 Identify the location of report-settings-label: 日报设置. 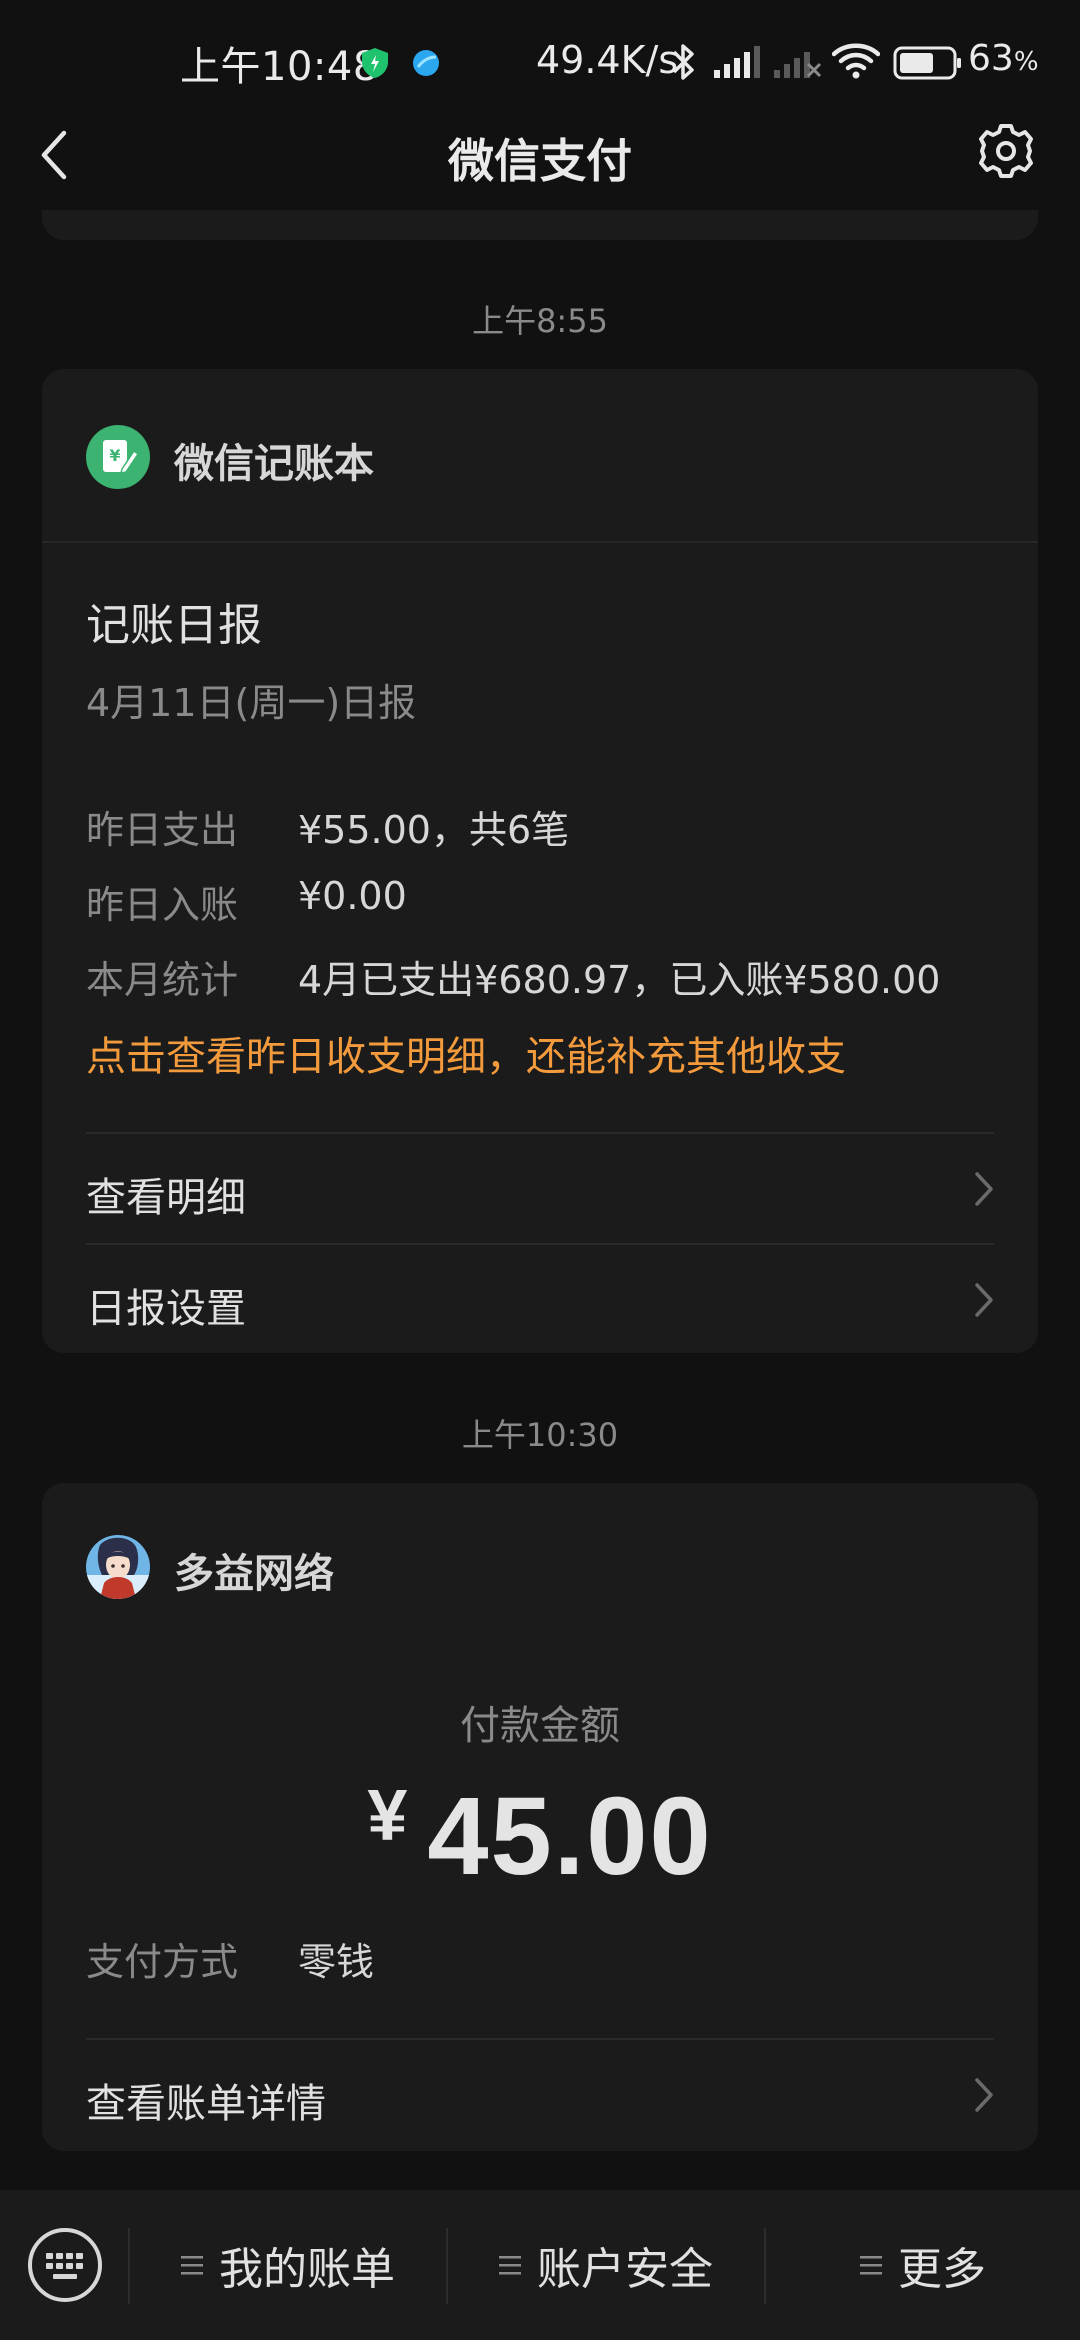
(166, 1309).